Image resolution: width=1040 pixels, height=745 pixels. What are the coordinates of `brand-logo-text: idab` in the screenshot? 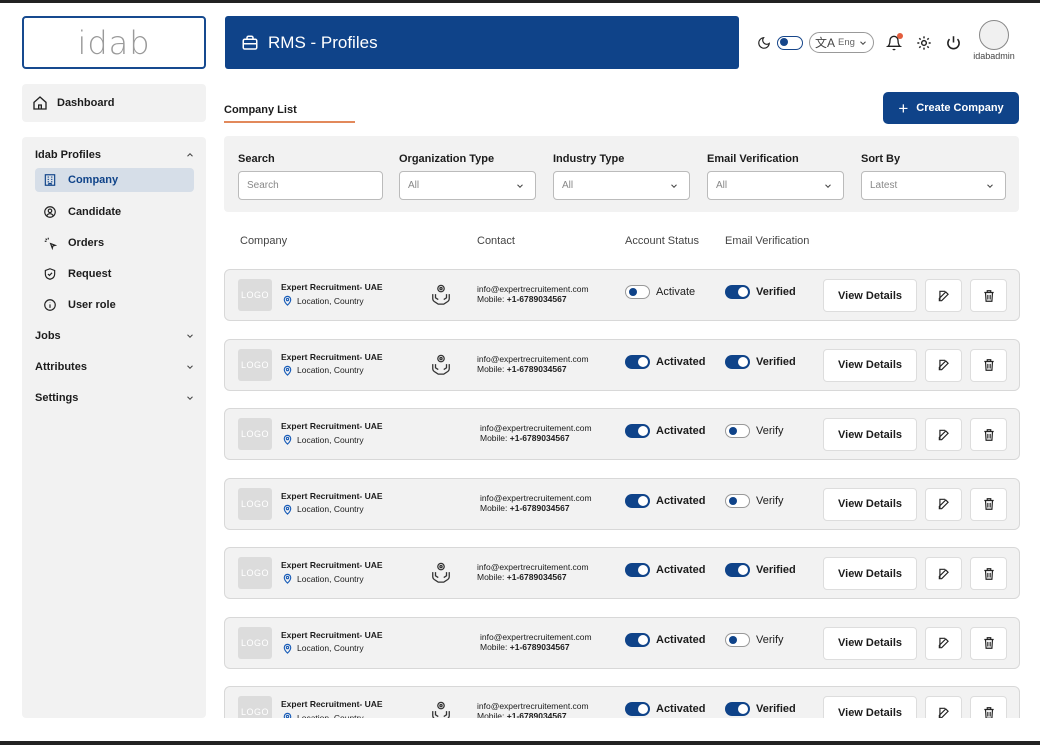 It's located at (114, 42).